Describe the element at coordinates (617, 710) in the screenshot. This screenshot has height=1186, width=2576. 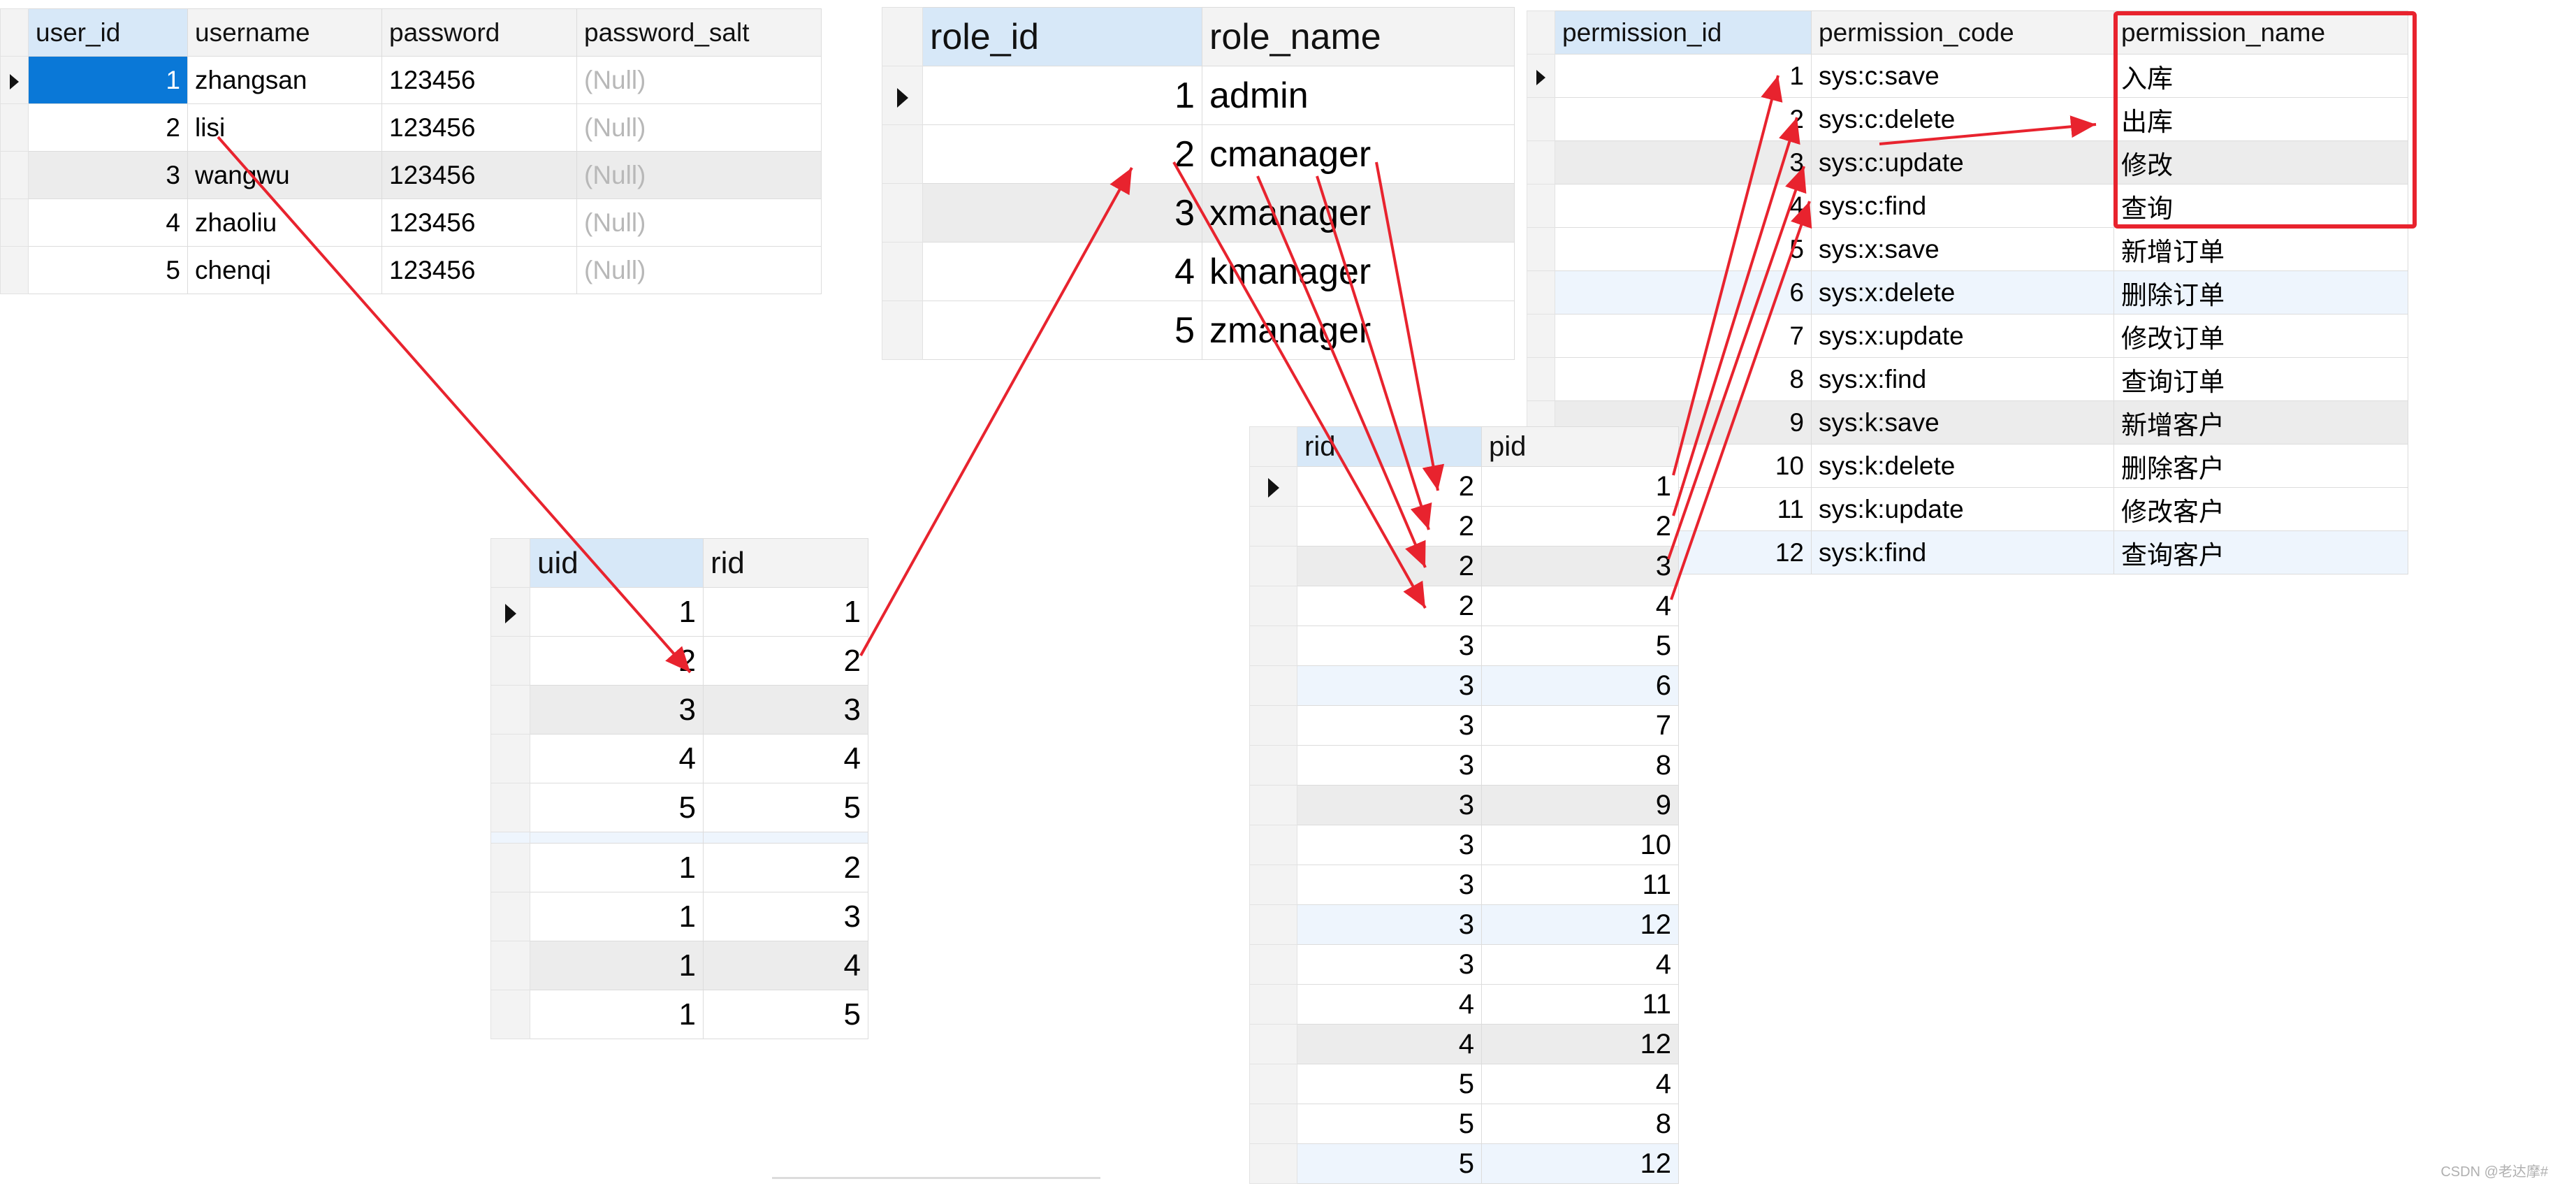
I see `cell-uid: 3` at that location.